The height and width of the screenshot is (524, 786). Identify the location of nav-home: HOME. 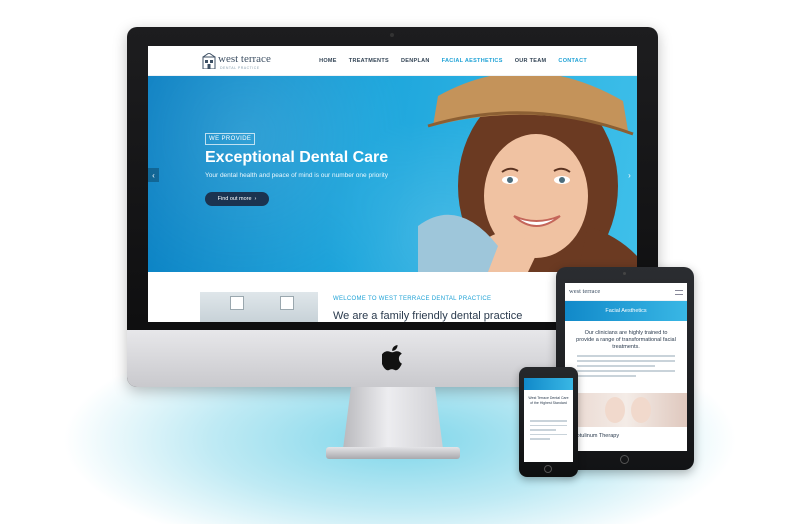
(328, 61).